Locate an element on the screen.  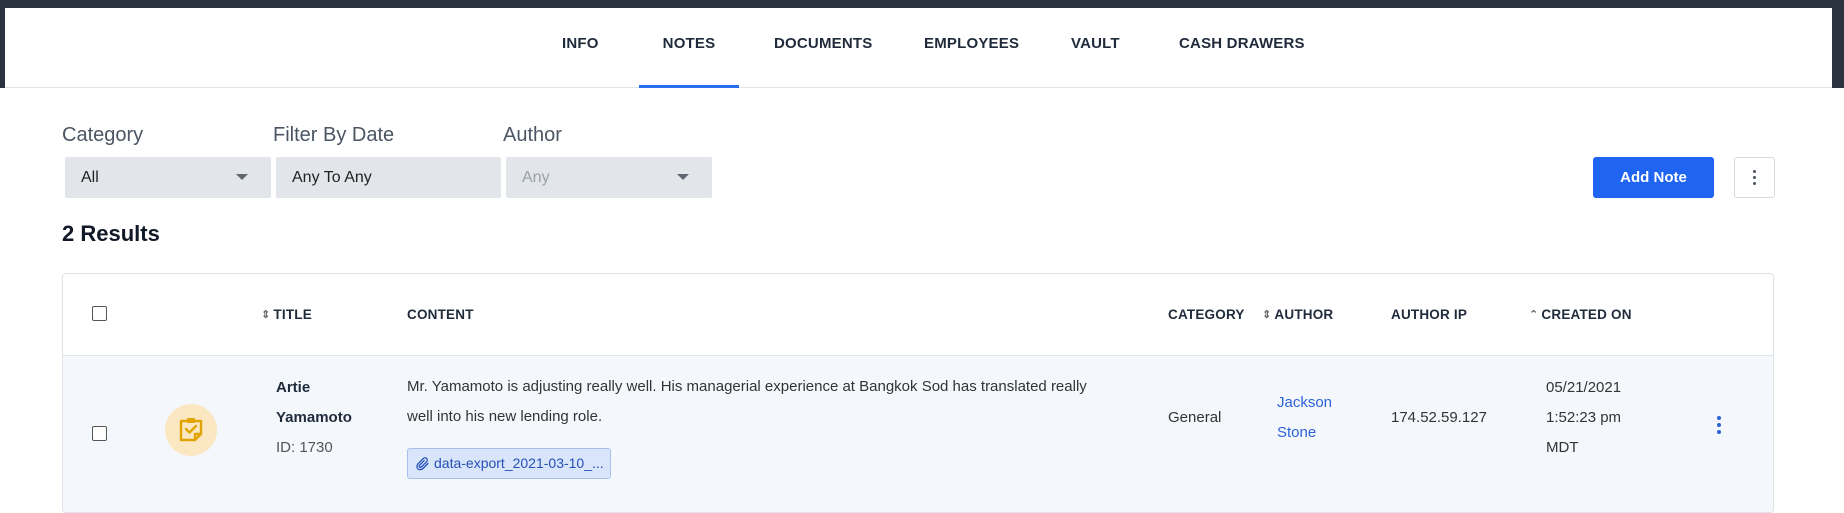
add-note-button: Add Note is located at coordinates (1653, 177).